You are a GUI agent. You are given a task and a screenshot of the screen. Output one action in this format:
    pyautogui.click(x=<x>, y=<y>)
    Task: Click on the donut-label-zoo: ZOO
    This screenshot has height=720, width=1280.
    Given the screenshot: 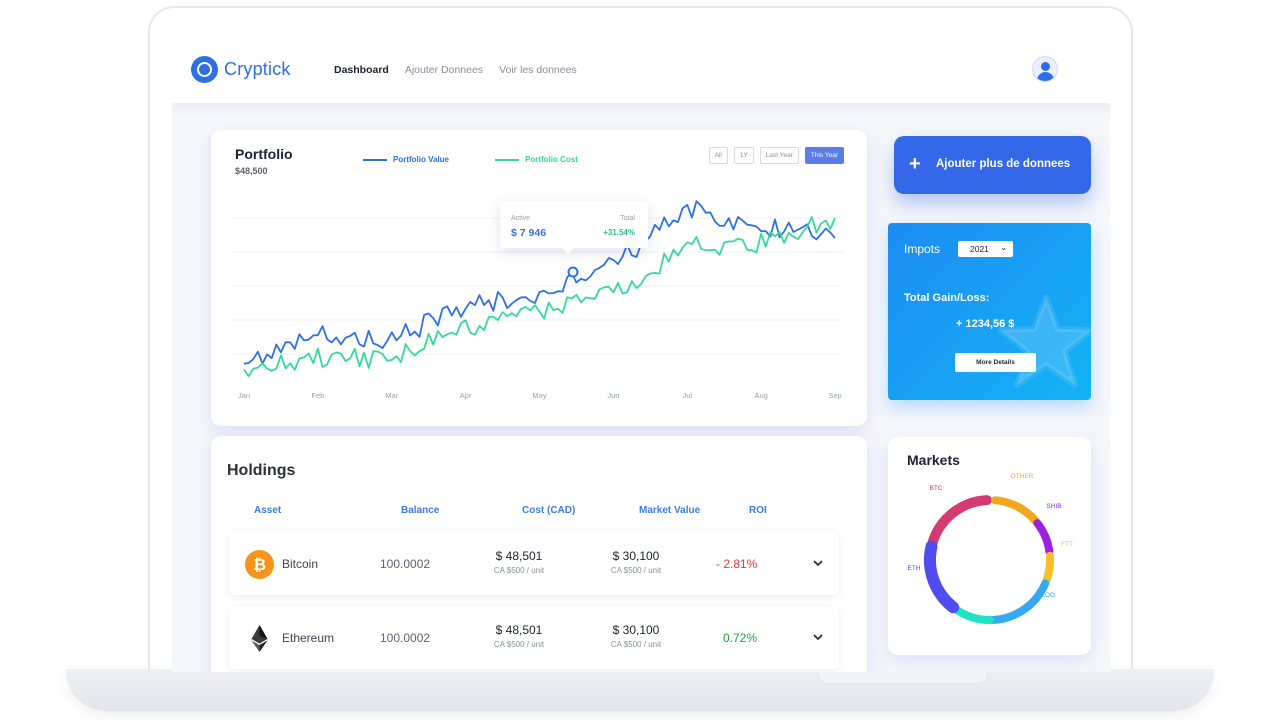 What is the action you would take?
    pyautogui.click(x=1048, y=595)
    